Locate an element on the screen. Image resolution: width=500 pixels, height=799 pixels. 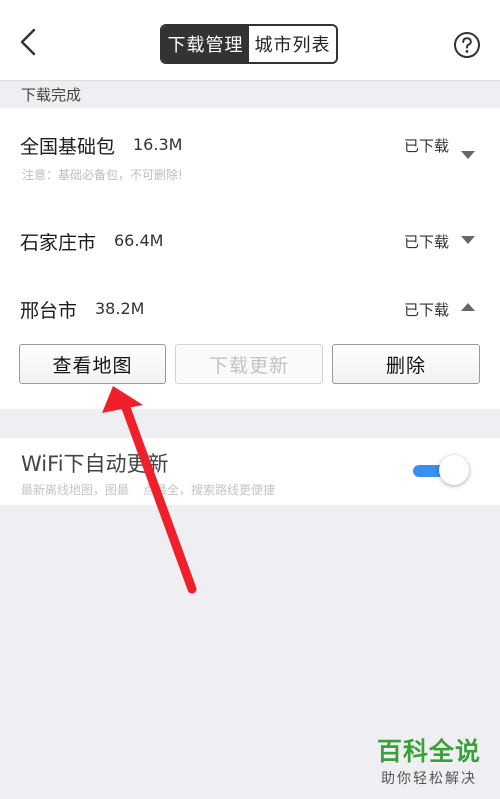
tab-city-list: 城市列表 is located at coordinates (292, 44).